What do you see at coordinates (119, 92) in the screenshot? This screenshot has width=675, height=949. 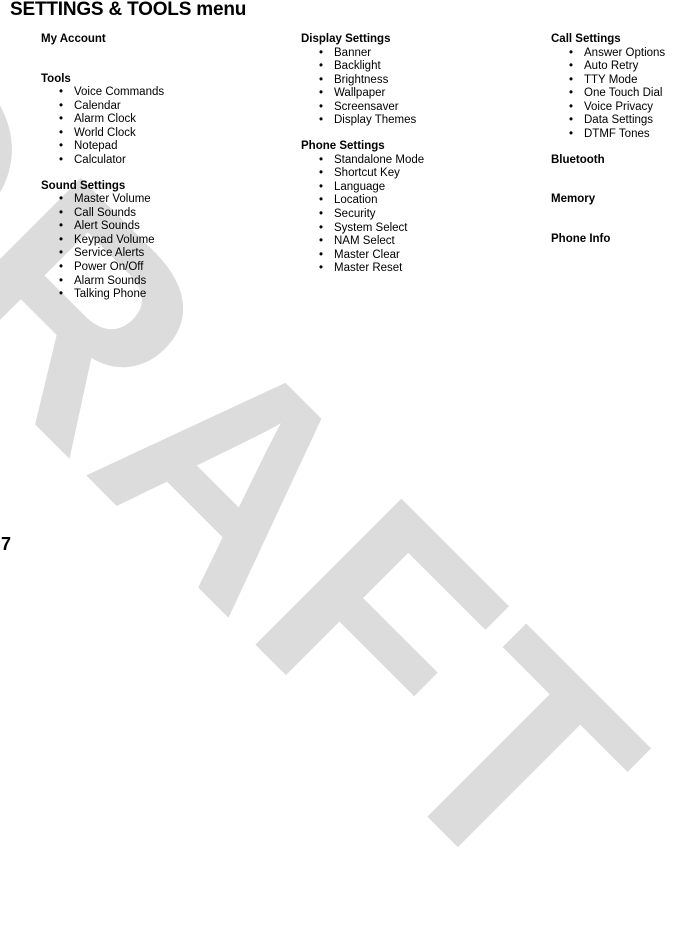 I see `menu-item-label: Voice Commands` at bounding box center [119, 92].